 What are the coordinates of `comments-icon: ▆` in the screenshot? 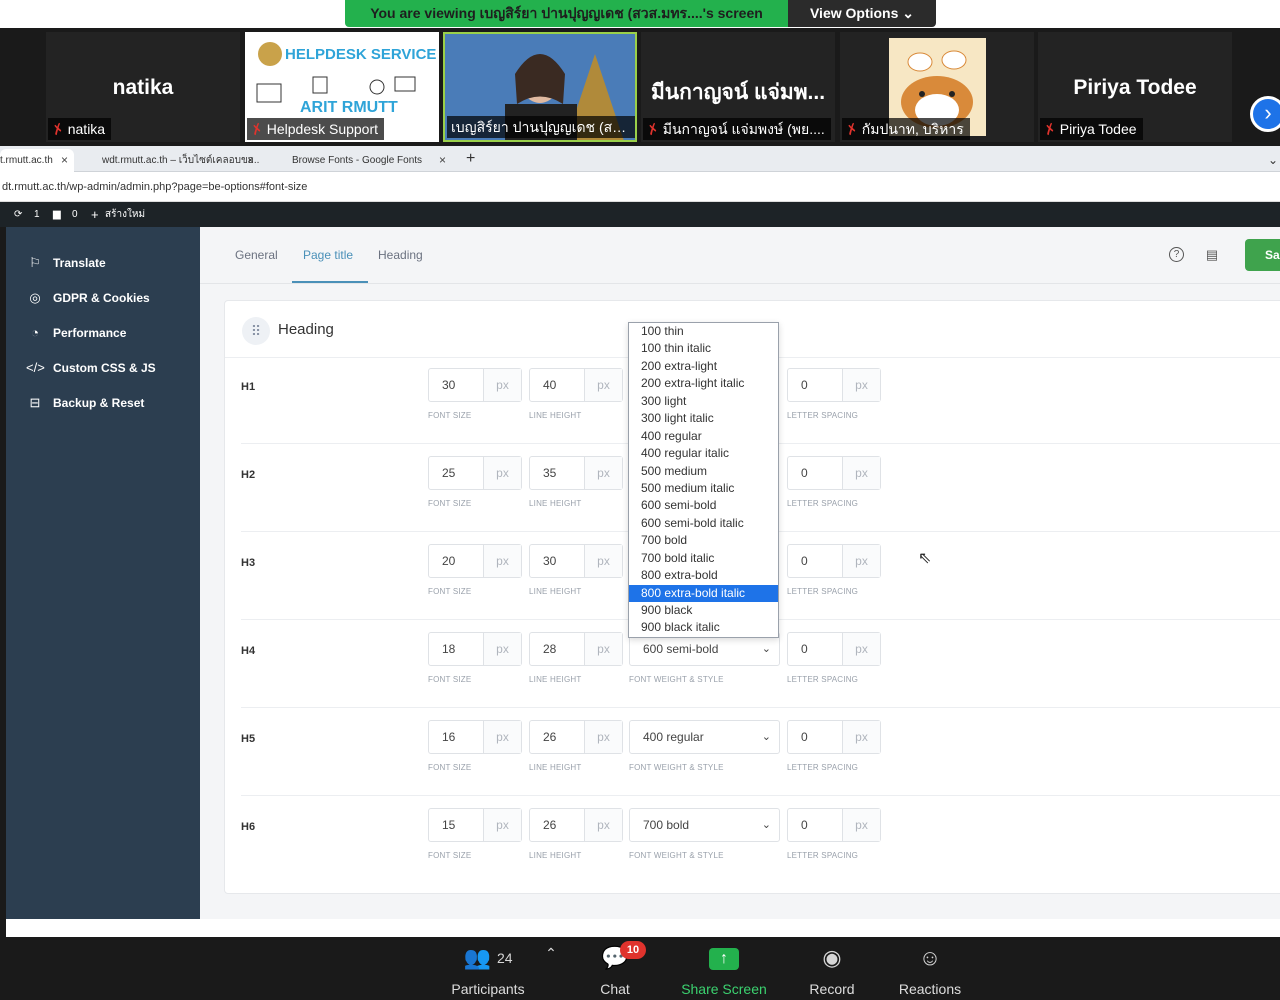 It's located at (57, 214).